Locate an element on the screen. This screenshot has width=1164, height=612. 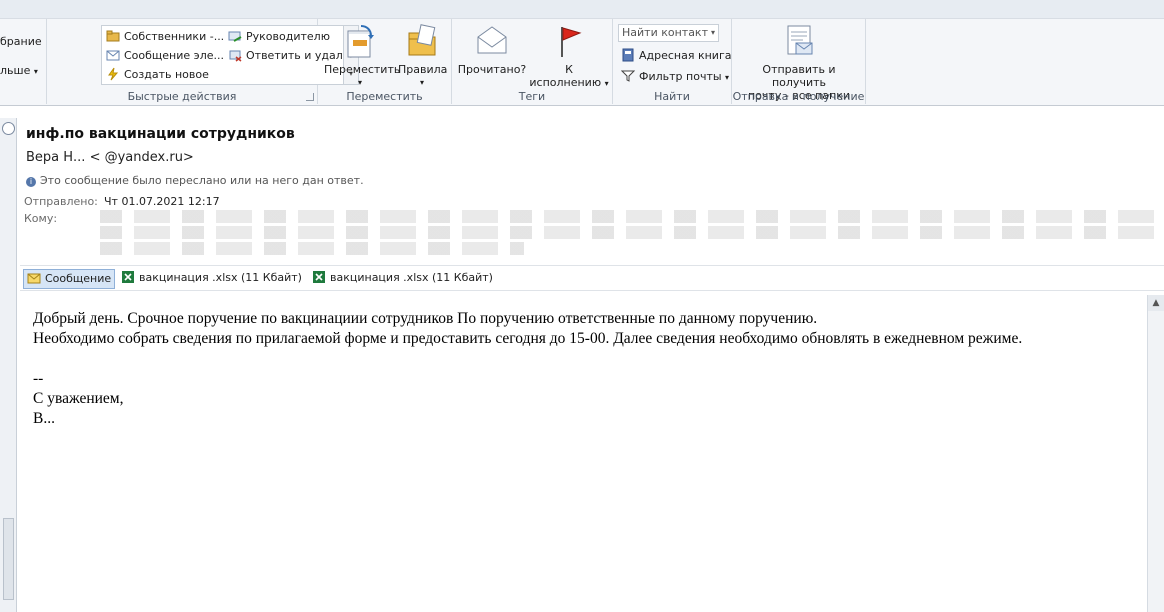
find-contact-label: Найти контакт is located at coordinates (665, 32).